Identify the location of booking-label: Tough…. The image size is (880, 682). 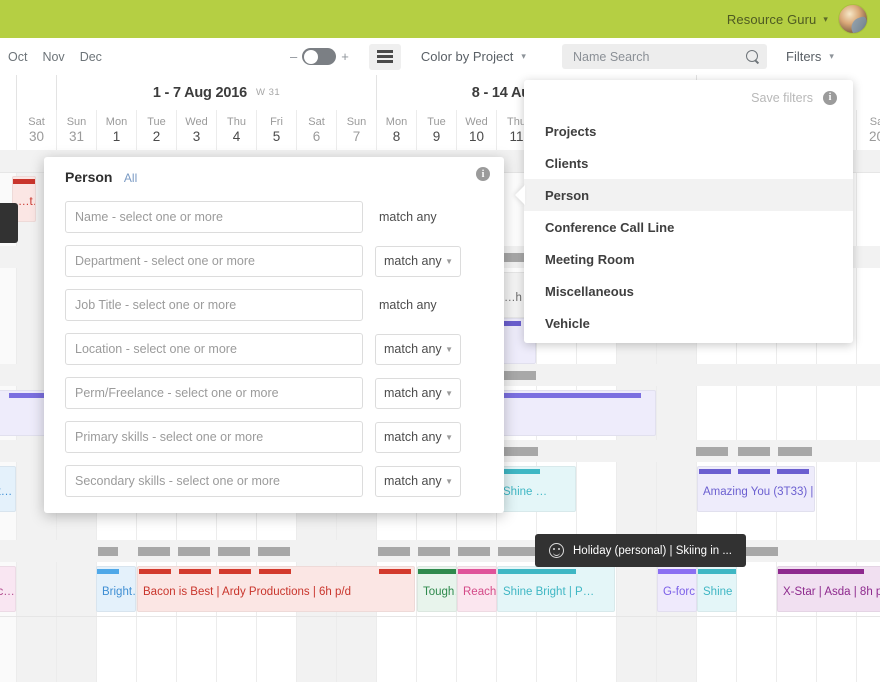
(439, 592).